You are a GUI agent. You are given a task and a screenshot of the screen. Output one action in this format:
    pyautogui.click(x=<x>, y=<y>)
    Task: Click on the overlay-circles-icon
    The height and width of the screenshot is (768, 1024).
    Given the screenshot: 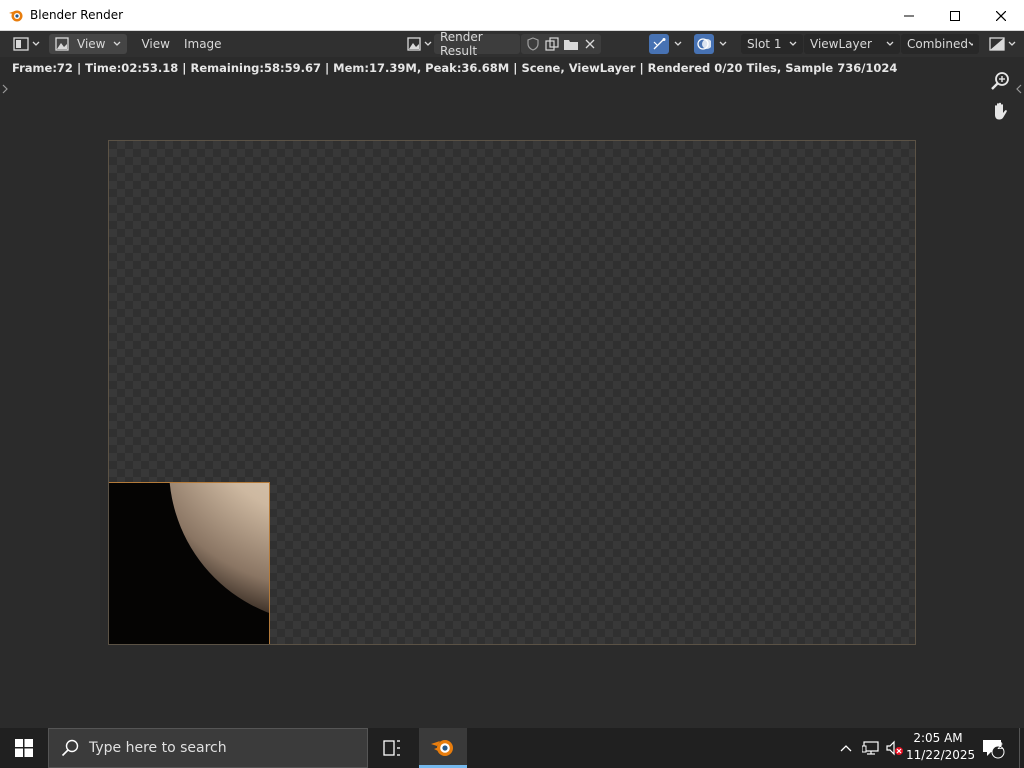 What is the action you would take?
    pyautogui.click(x=704, y=44)
    